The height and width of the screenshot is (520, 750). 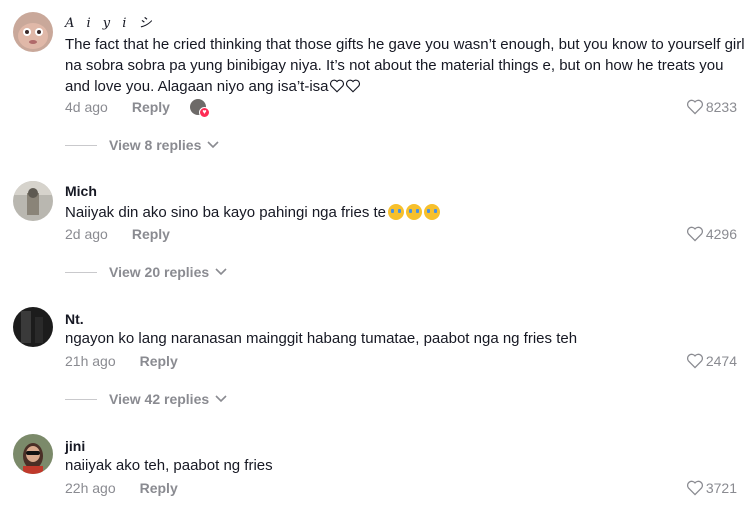 What do you see at coordinates (110, 21) in the screenshot?
I see `username: A i y i シ` at bounding box center [110, 21].